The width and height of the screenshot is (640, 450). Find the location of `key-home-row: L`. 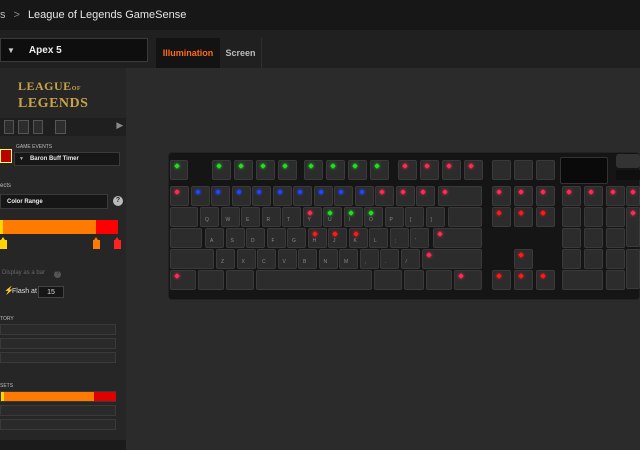

key-home-row: L is located at coordinates (378, 238).